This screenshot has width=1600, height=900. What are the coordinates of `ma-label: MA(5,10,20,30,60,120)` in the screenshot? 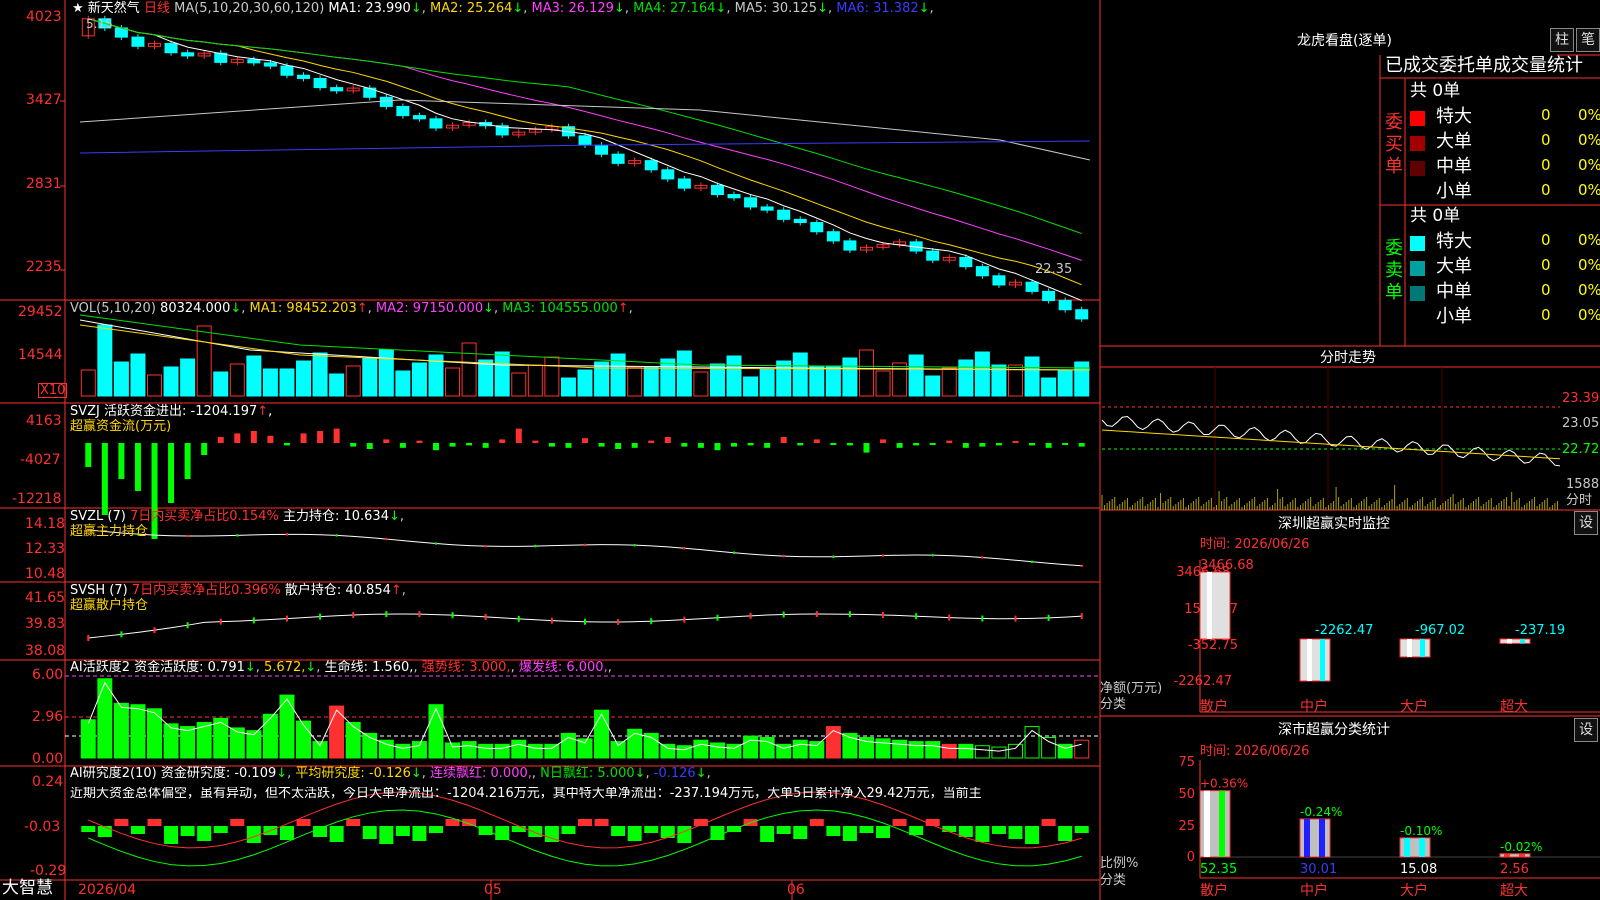 It's located at (249, 8).